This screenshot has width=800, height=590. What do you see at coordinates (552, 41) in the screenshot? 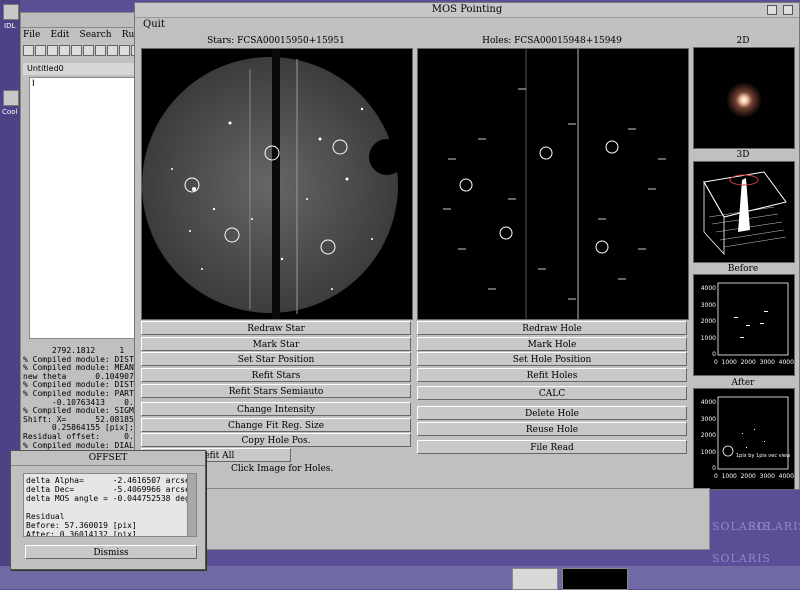
I see `holes-title: Holes: FCSA00015948+15949` at bounding box center [552, 41].